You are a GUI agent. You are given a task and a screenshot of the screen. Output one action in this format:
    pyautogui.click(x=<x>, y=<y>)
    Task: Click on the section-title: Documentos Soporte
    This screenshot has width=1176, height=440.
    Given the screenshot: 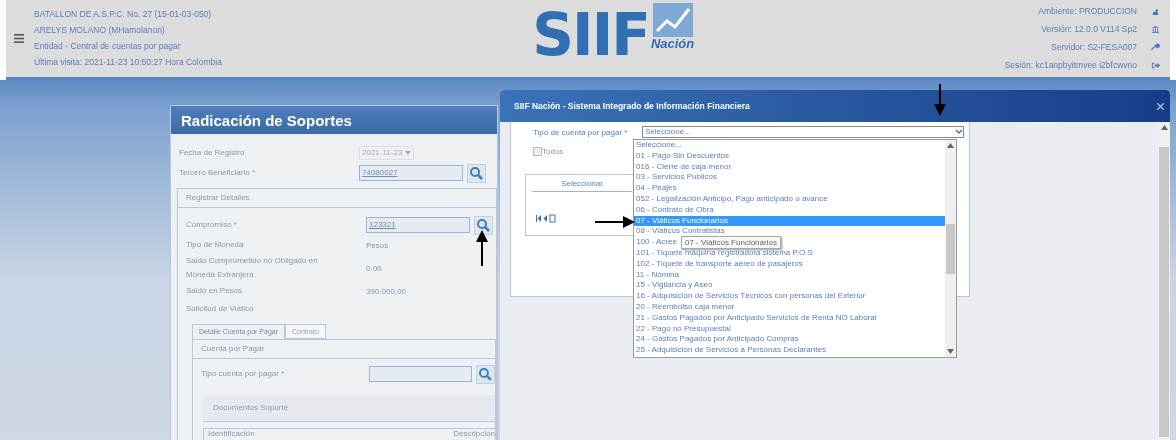 What is the action you would take?
    pyautogui.click(x=251, y=408)
    